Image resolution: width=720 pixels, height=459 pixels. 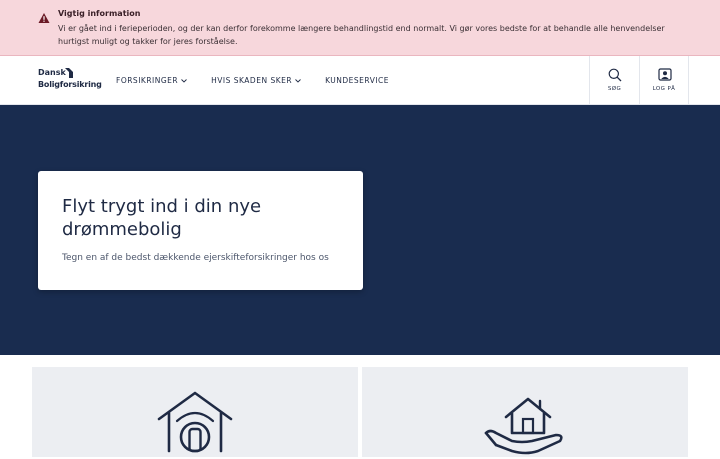 I want to click on logo-mark-icon, so click(x=69, y=73).